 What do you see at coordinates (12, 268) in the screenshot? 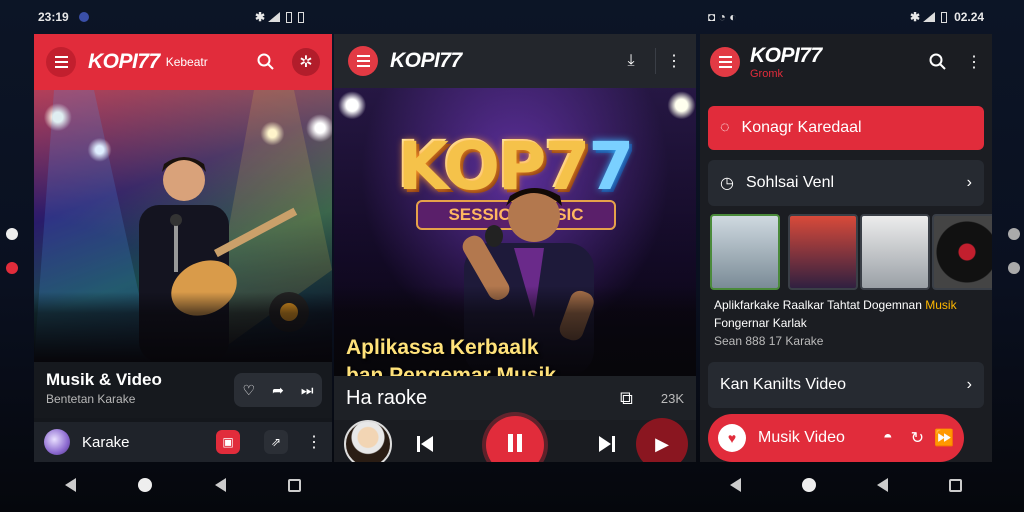
I see `page-dot-active` at bounding box center [12, 268].